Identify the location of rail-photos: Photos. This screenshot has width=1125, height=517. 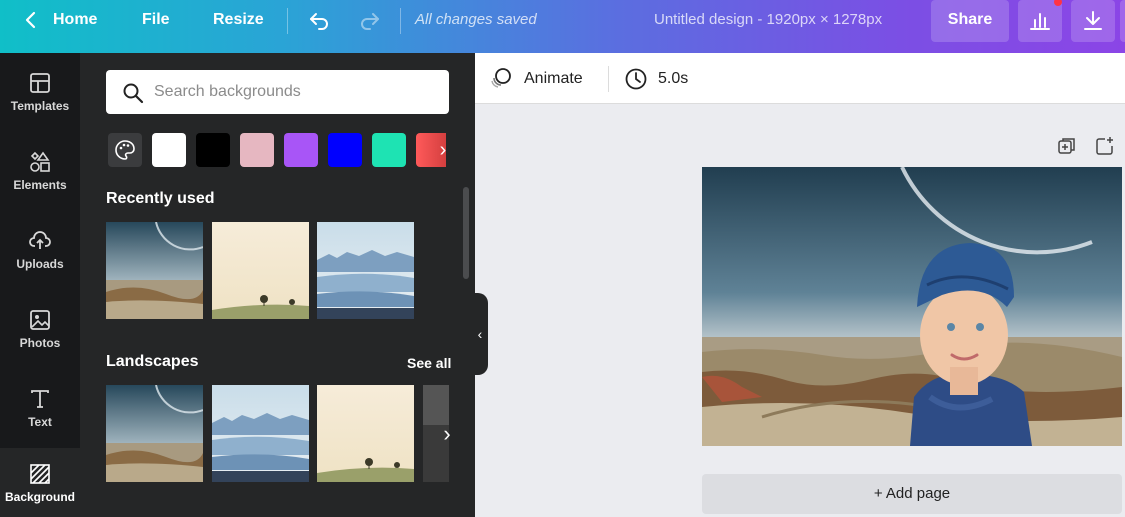
(40, 329).